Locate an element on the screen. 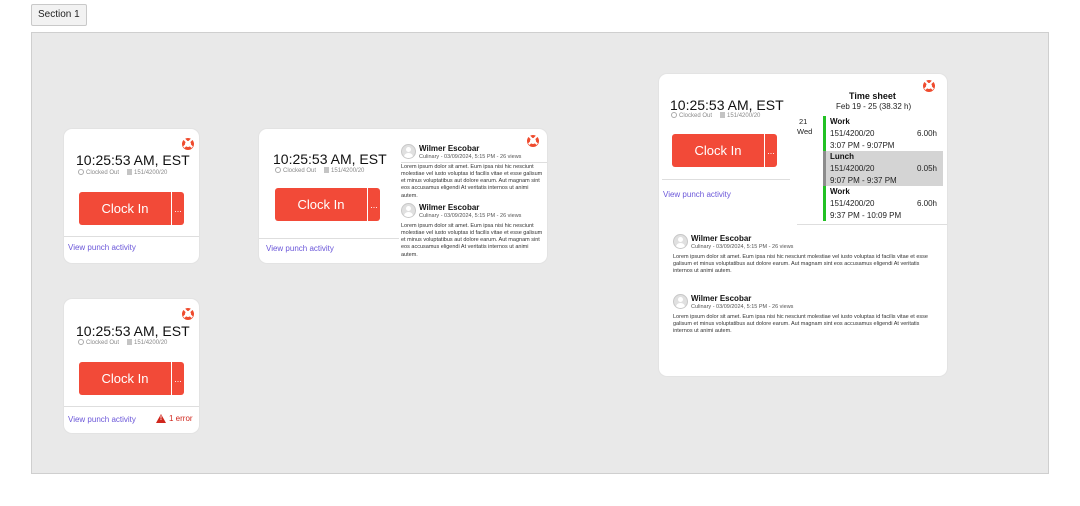  entry-hours: 0.05h is located at coordinates (926, 168).